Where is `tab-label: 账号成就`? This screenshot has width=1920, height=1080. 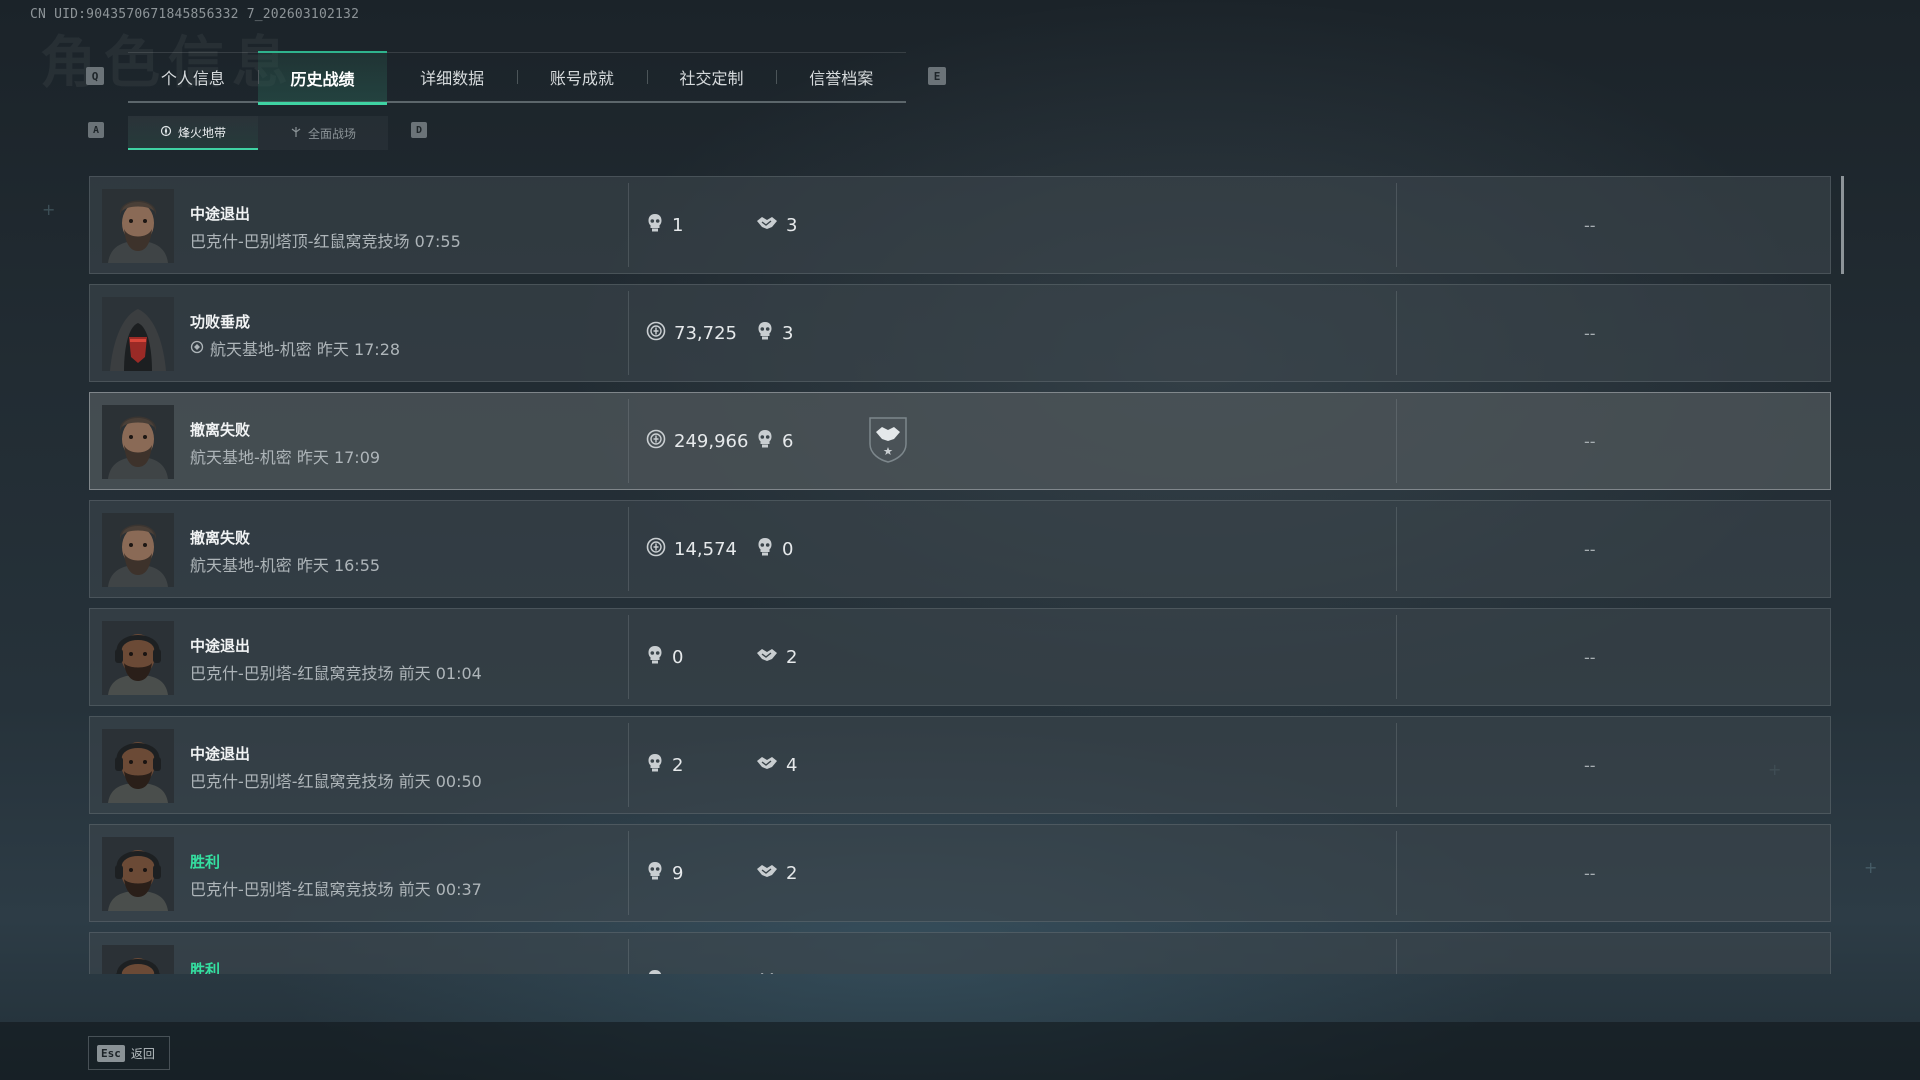
tab-label: 账号成就 is located at coordinates (581, 78).